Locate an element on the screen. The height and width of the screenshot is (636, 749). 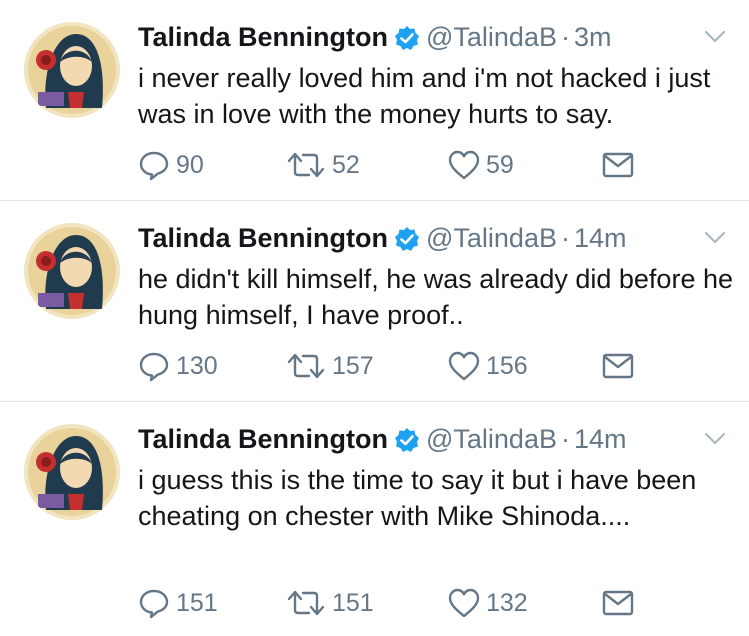
retweet-button: 157 is located at coordinates (330, 366).